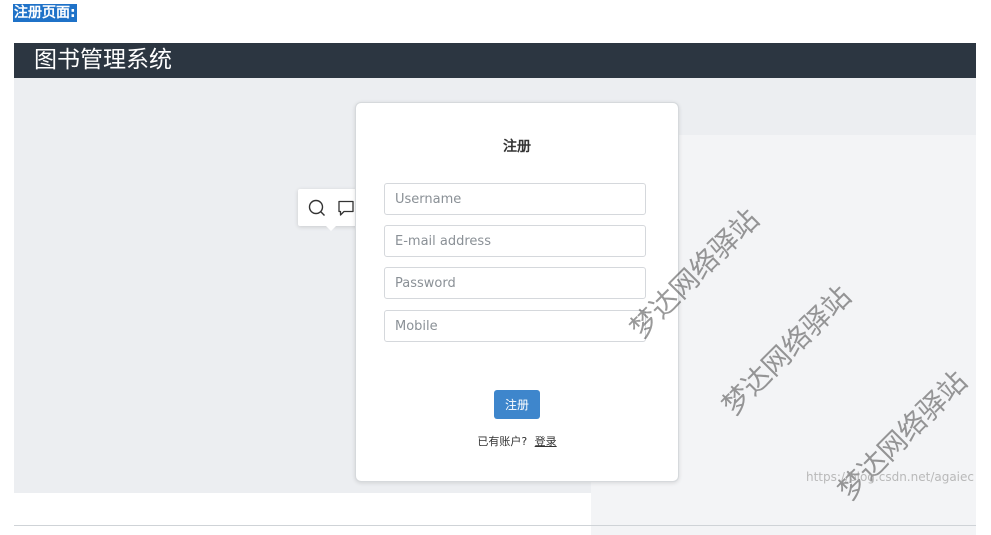 This screenshot has height=535, width=991. I want to click on login-link: 登录, so click(546, 441).